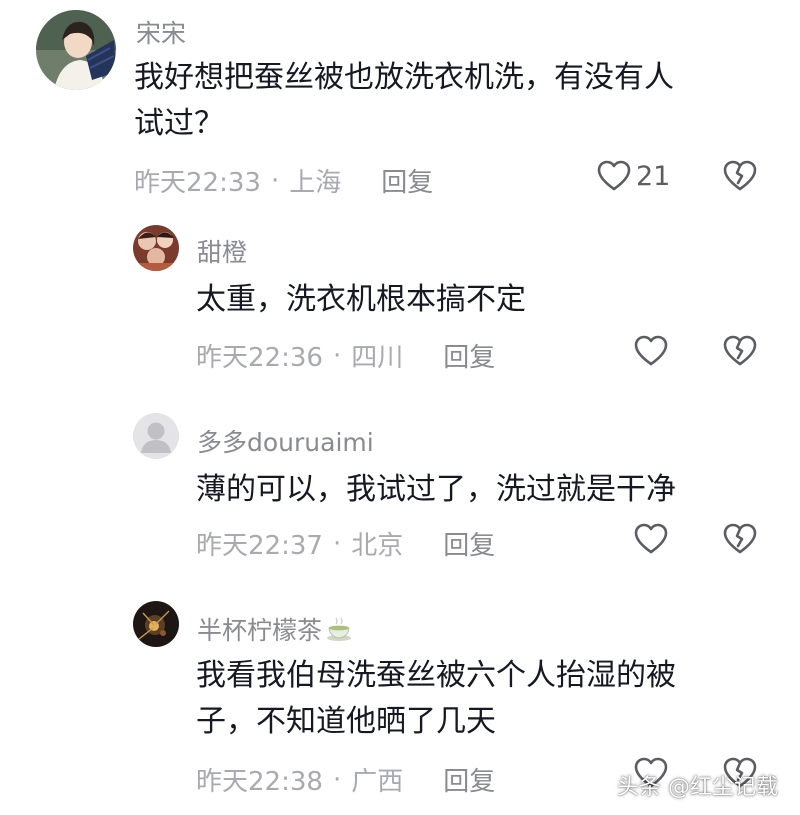 Image resolution: width=800 pixels, height=815 pixels. I want to click on comment-text-line: 我看我伯母洗蚕丝被六个人抬湿的被, so click(436, 675).